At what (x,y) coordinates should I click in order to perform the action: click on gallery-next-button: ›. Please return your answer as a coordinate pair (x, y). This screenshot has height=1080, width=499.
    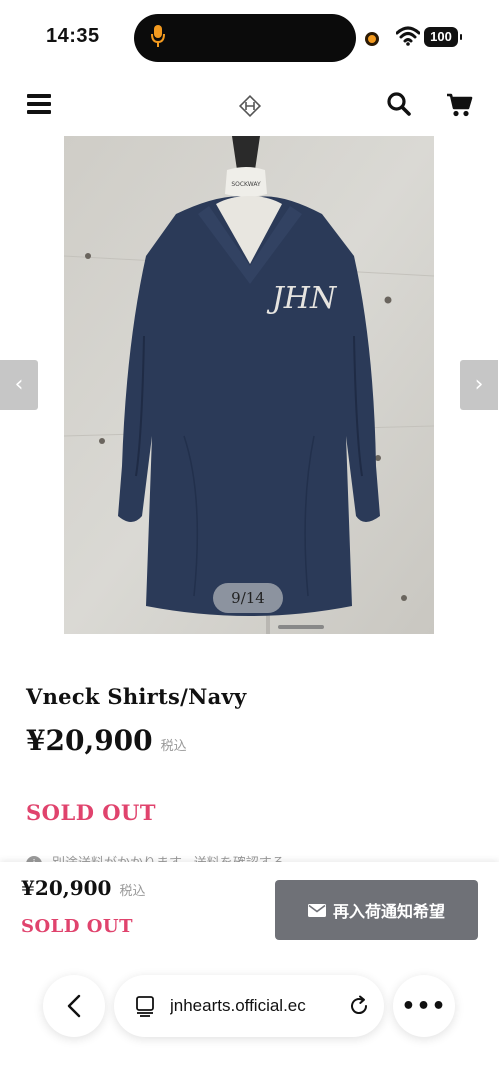
    Looking at the image, I should click on (479, 385).